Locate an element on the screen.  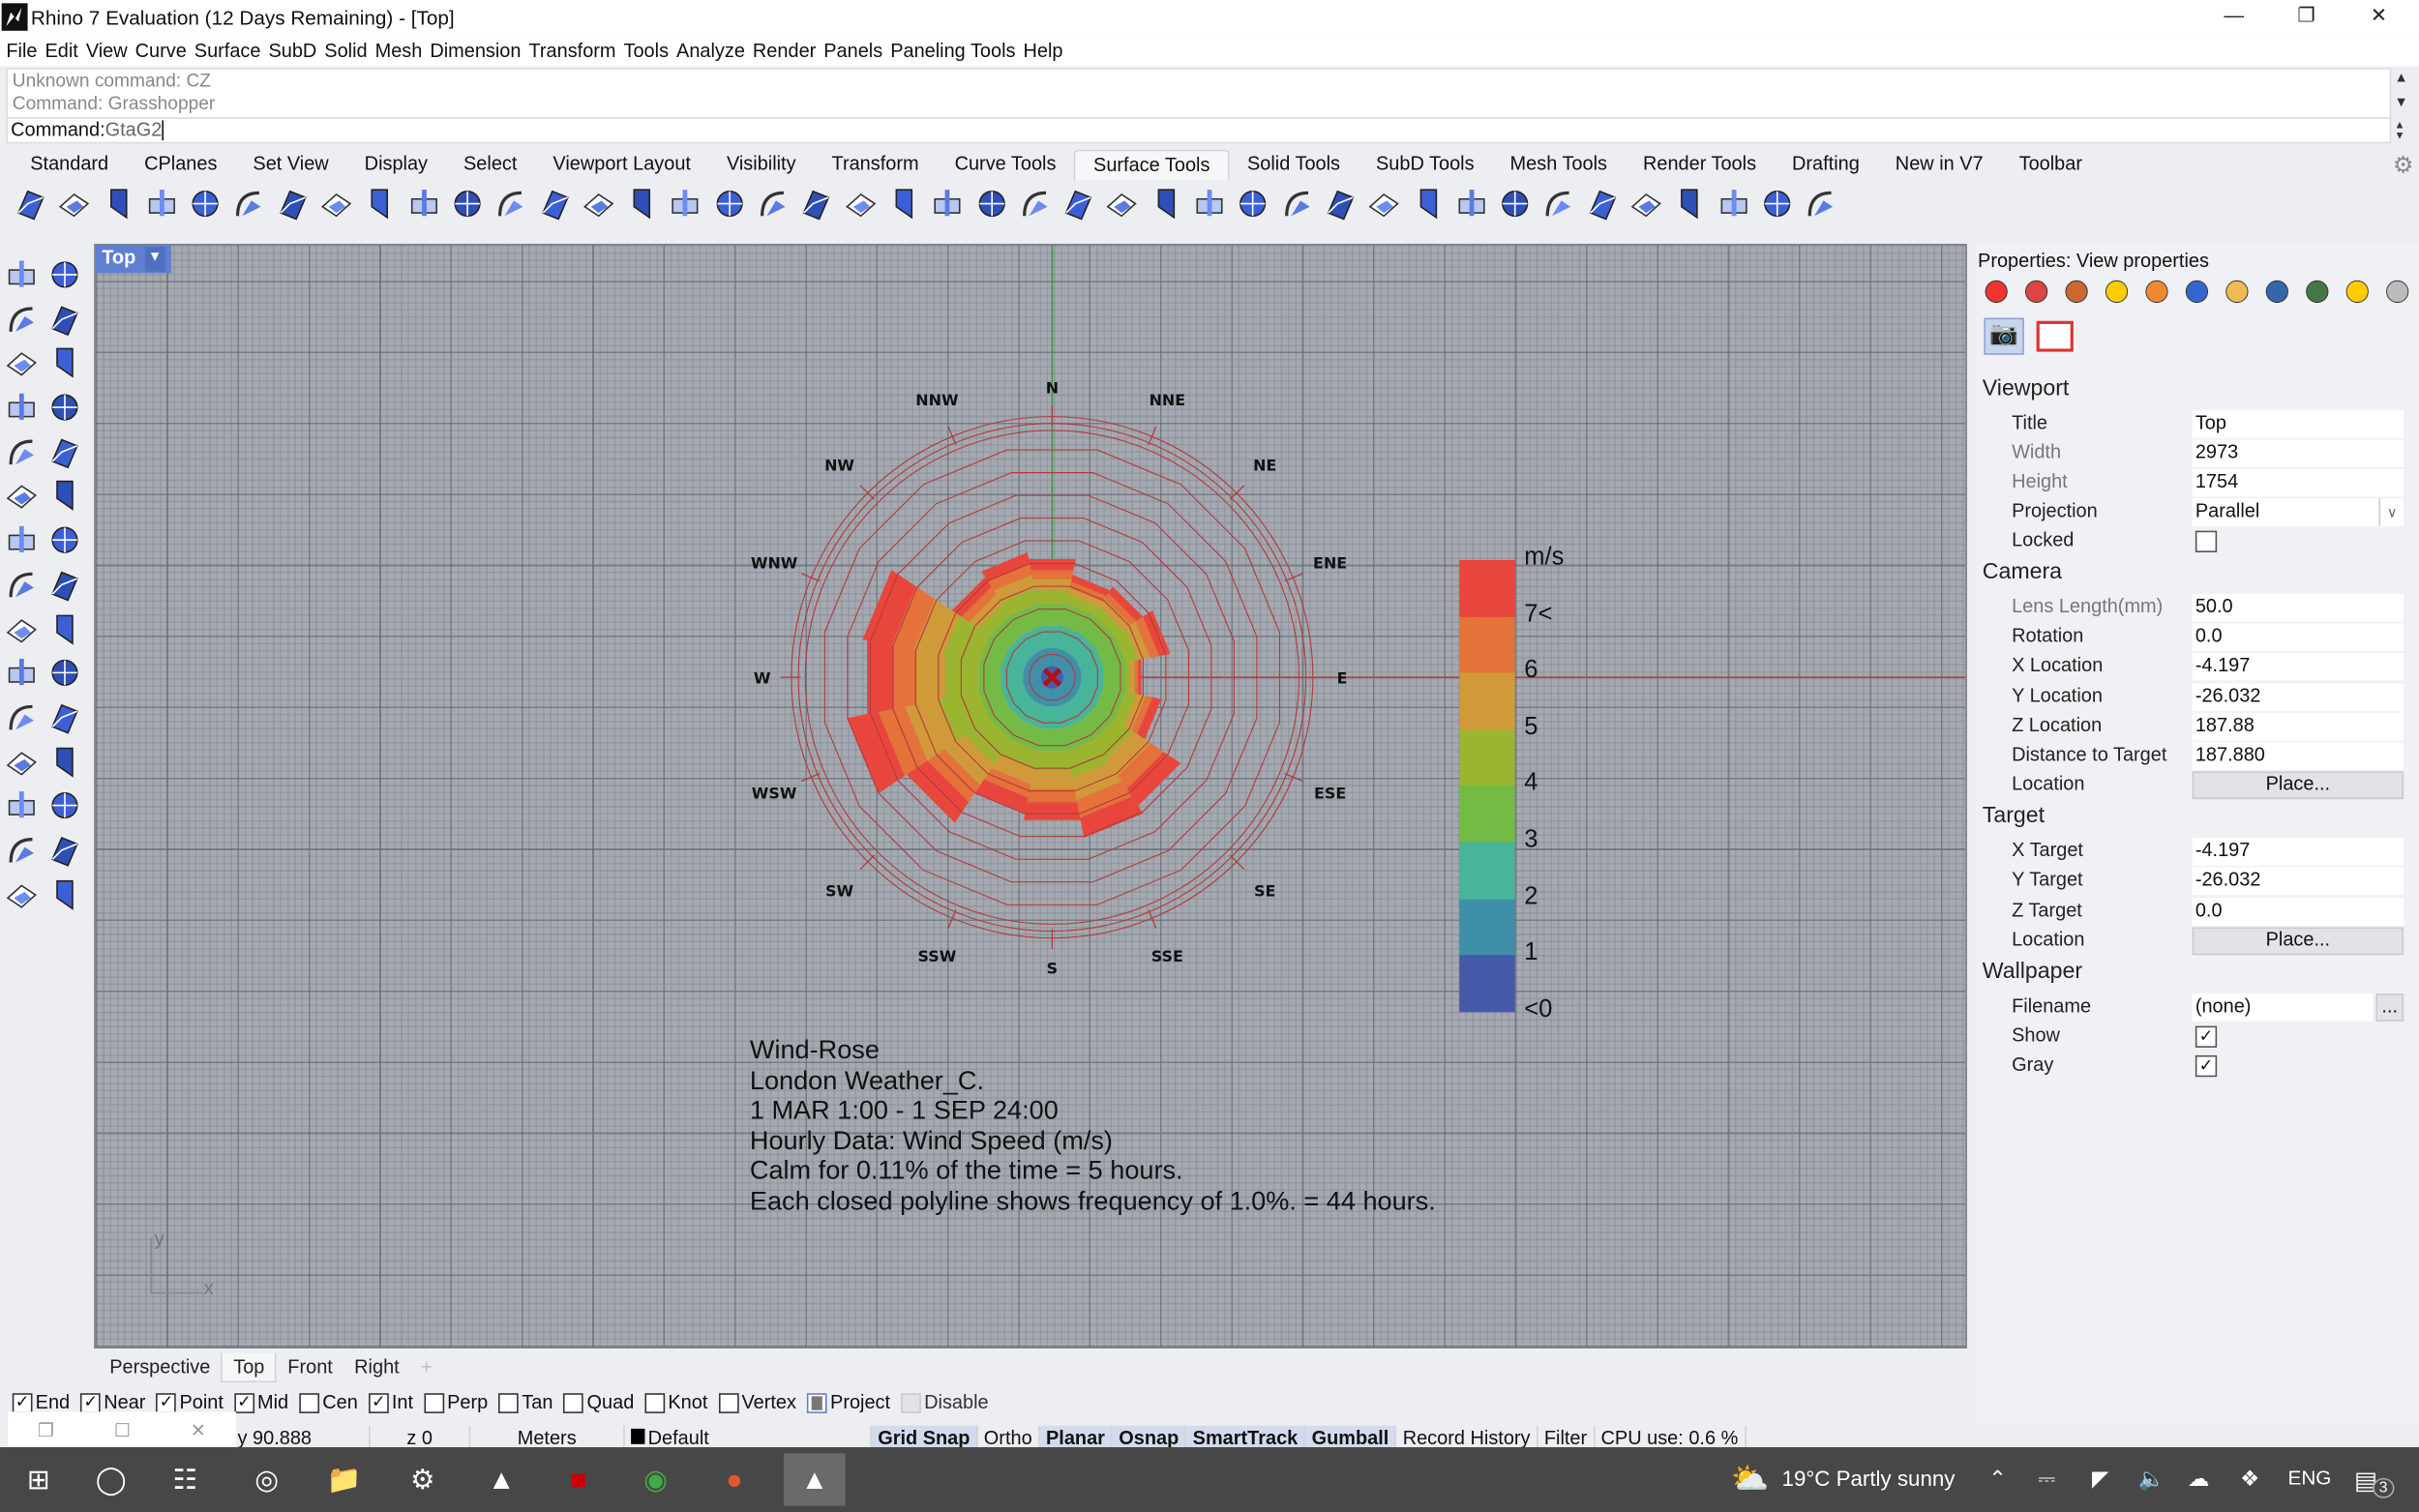
menu-transform: Transform is located at coordinates (571, 50).